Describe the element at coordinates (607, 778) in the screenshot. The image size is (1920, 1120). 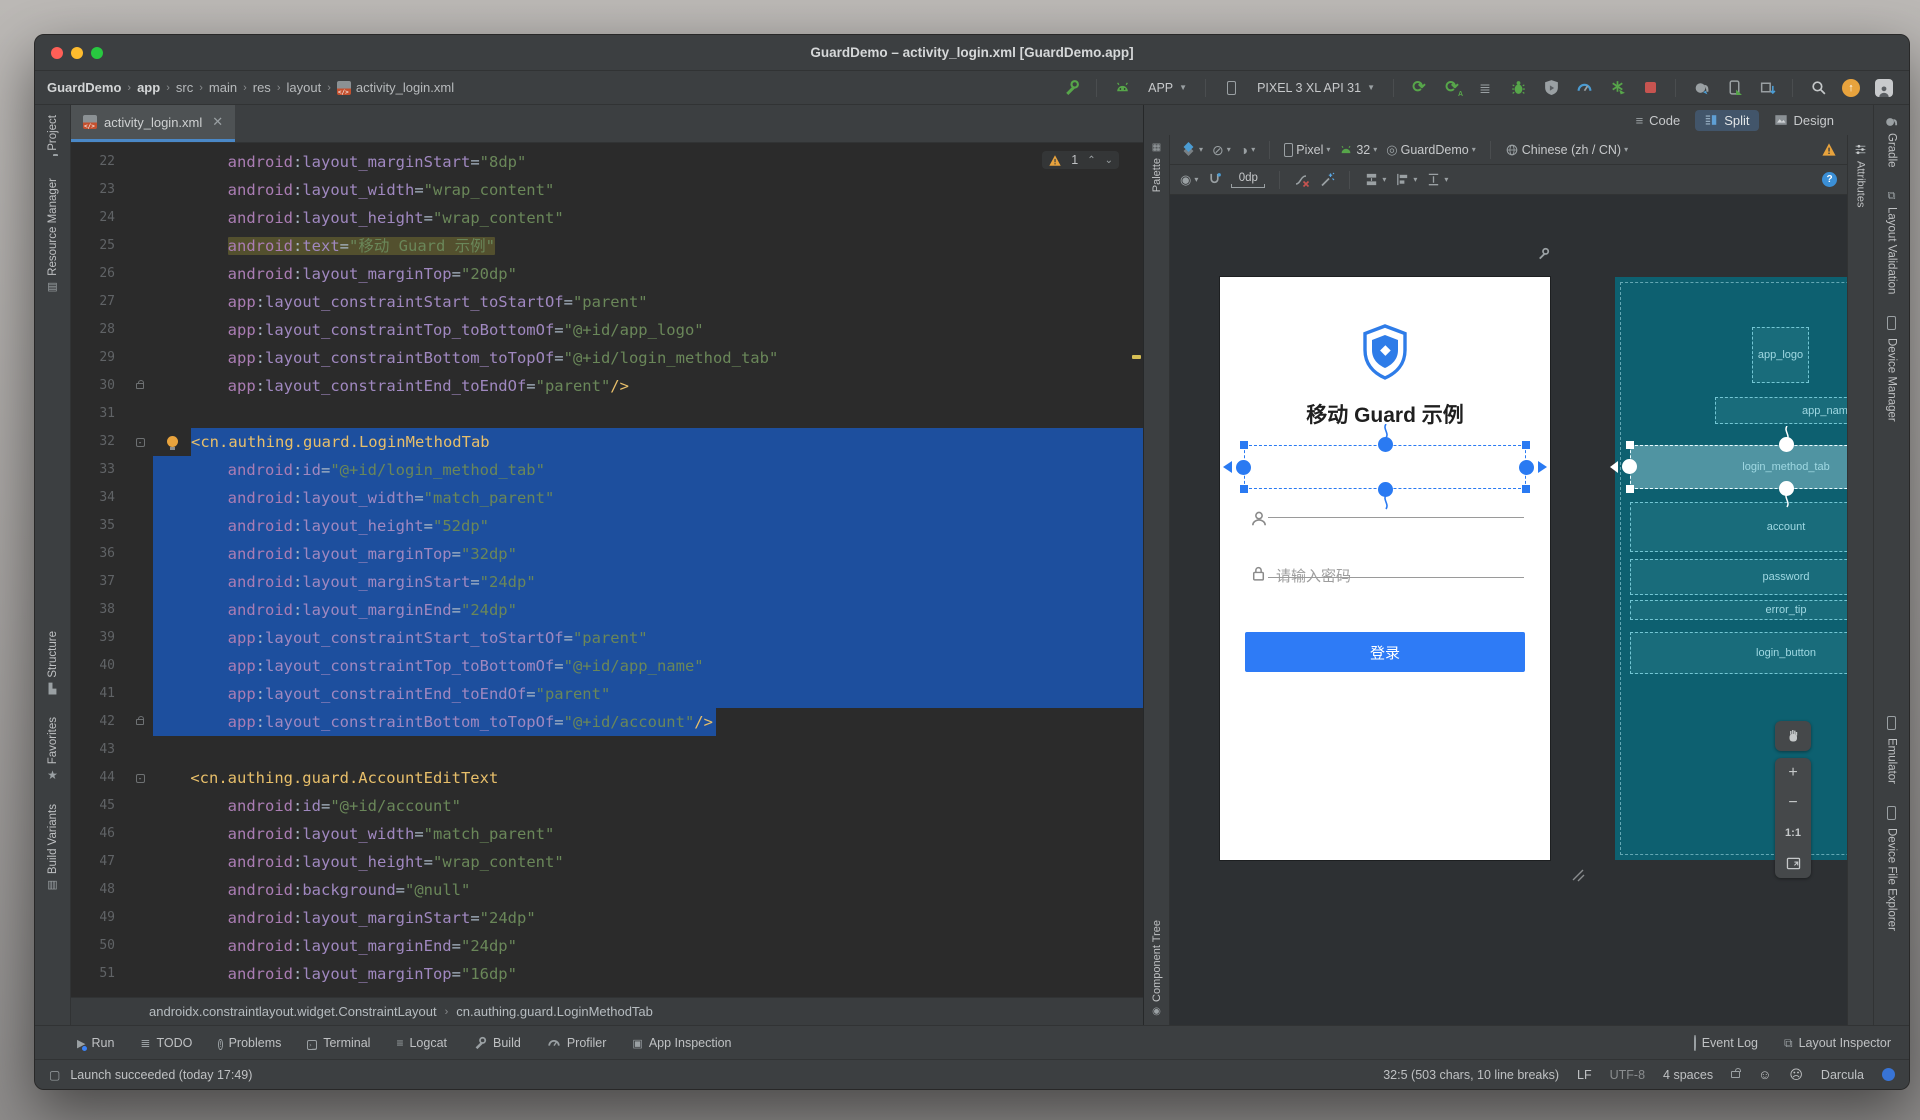
I see `code-line: 44- <cn.authing.guard.AccountEditText` at that location.